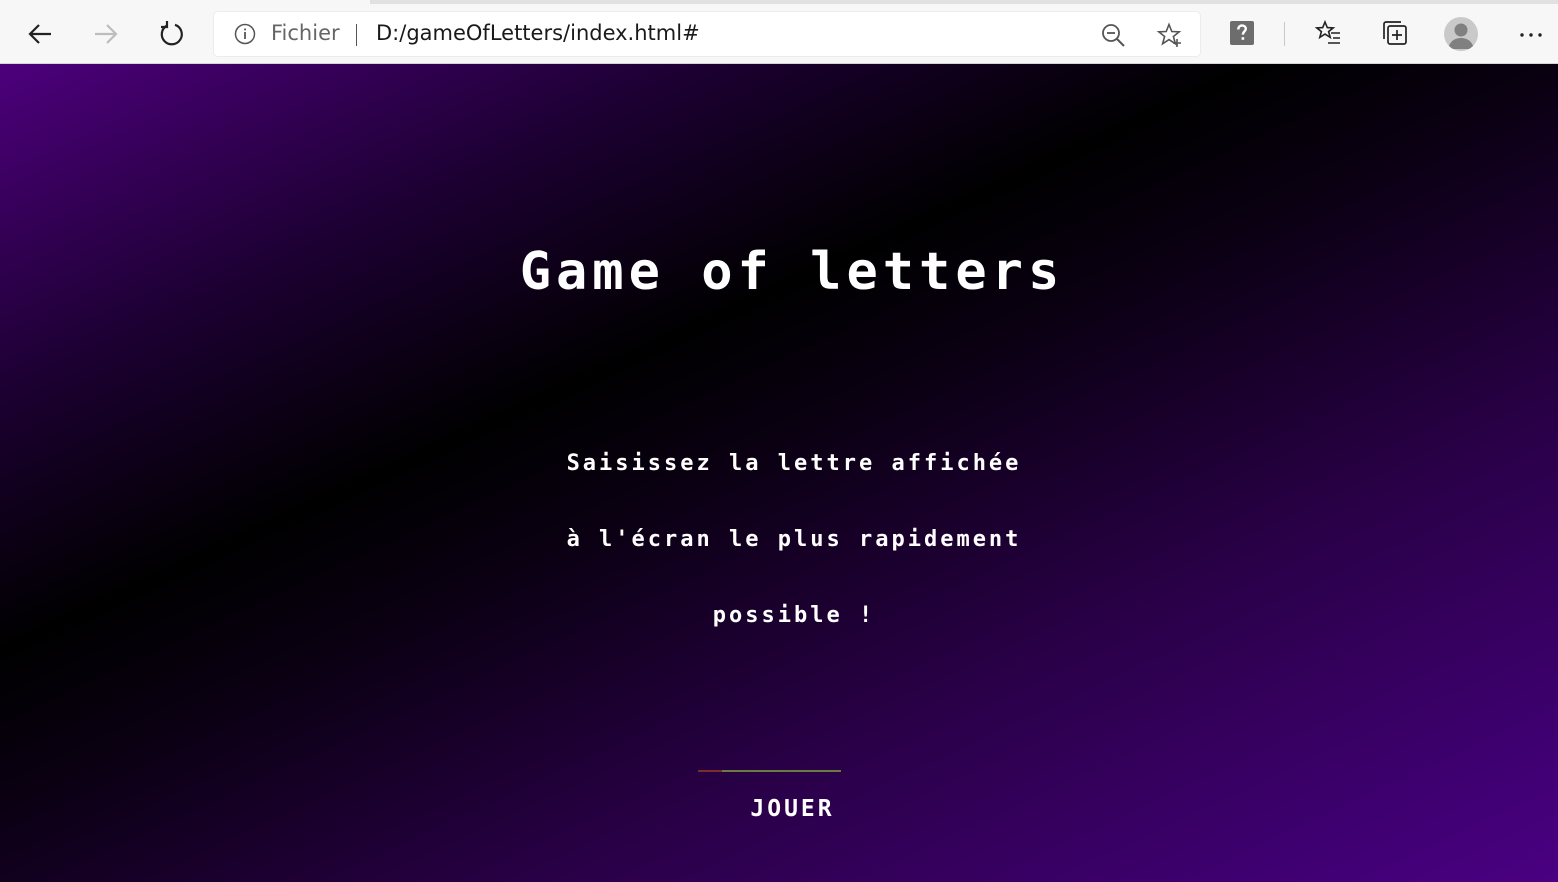  I want to click on help-extension-icon, so click(1242, 33).